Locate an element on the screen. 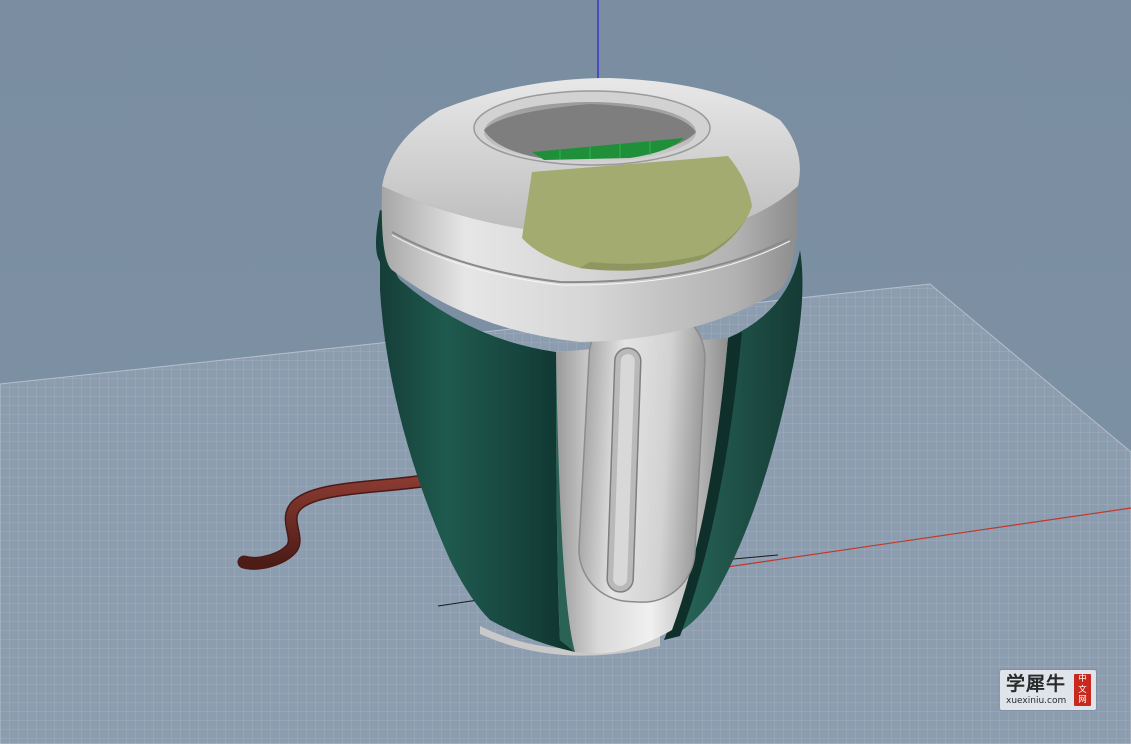 Image resolution: width=1131 pixels, height=744 pixels. seal-char-2: 文 is located at coordinates (1082, 689).